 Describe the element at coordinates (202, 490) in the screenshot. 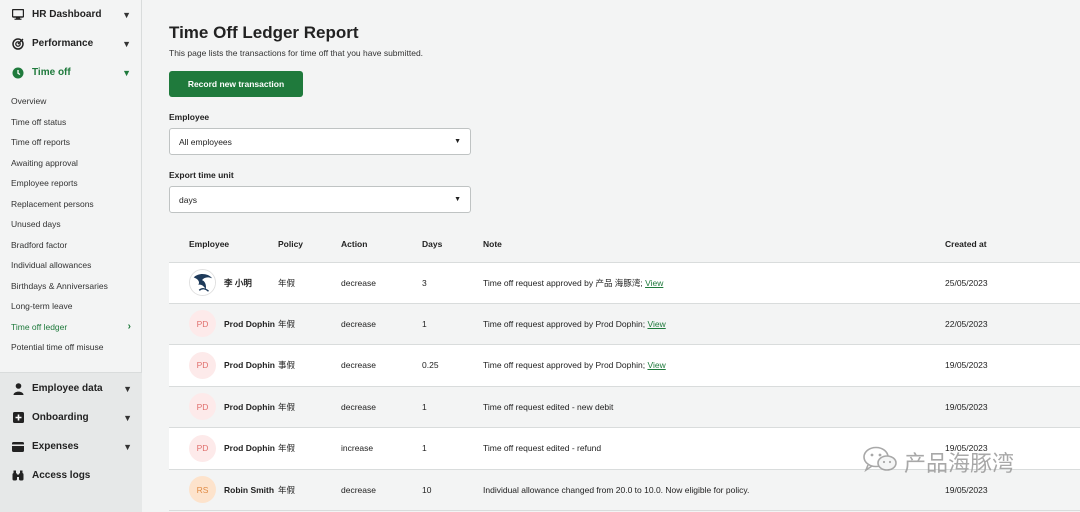

I see `avatar: RS` at that location.